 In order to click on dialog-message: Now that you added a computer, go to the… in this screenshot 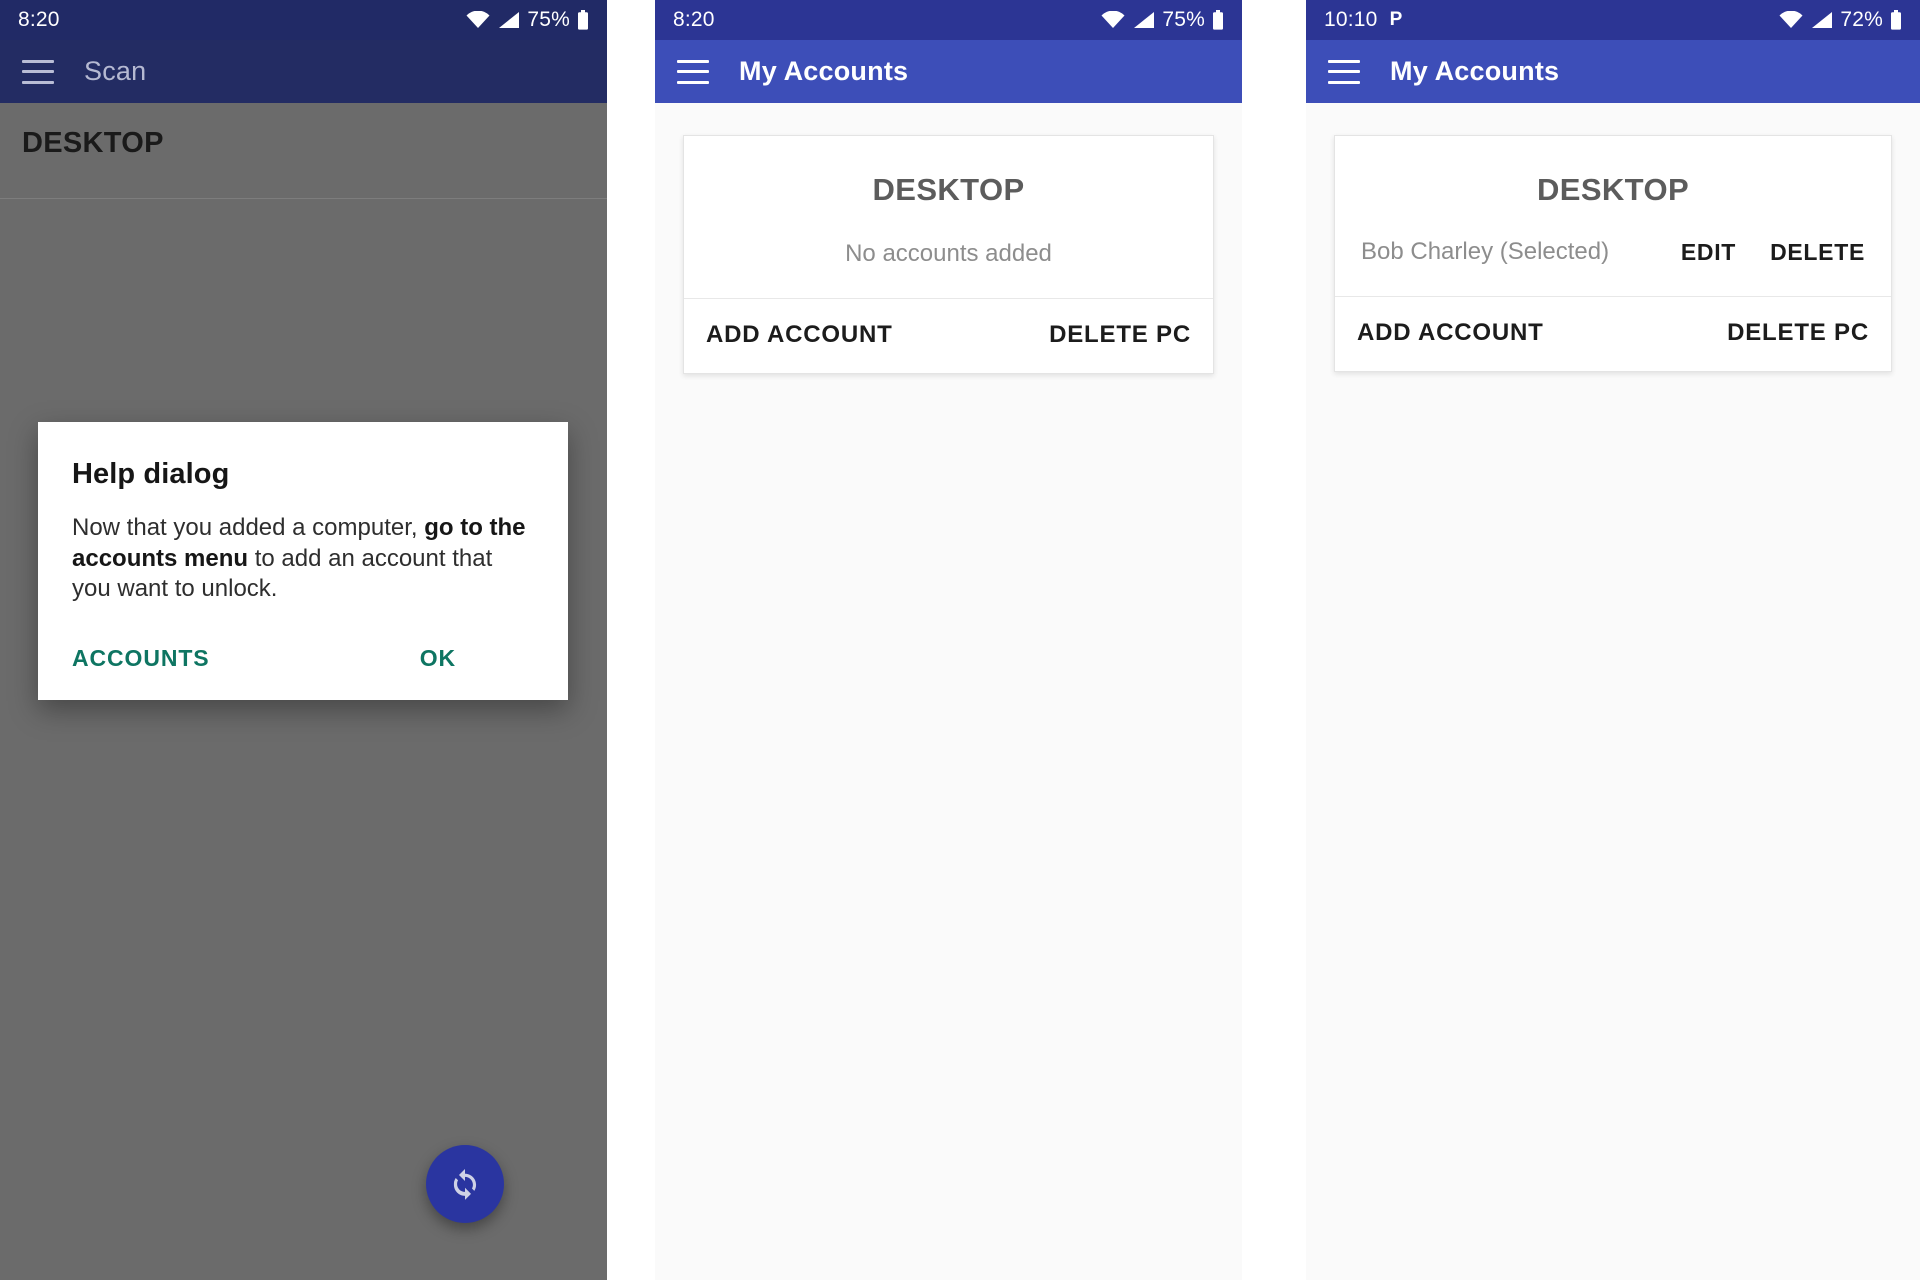, I will do `click(303, 559)`.